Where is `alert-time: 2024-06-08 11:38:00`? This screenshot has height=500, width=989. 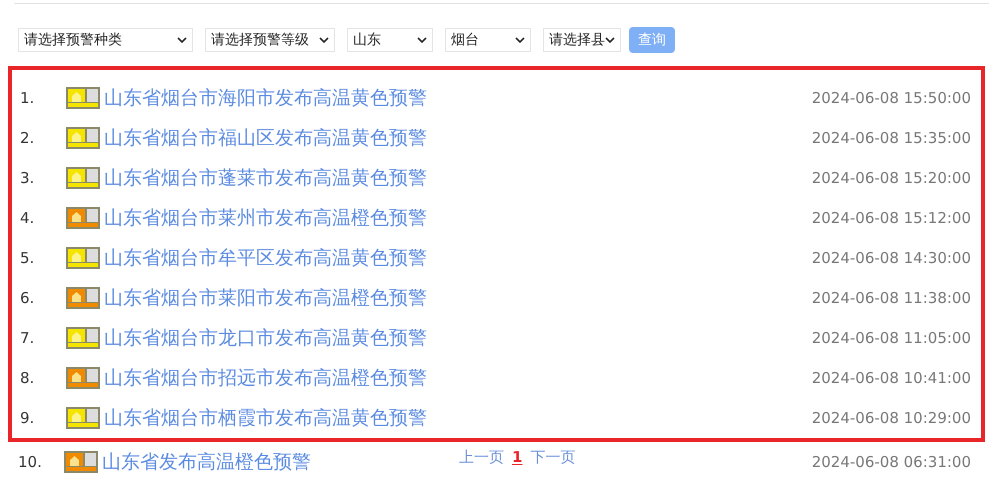
alert-time: 2024-06-08 11:38:00 is located at coordinates (891, 298).